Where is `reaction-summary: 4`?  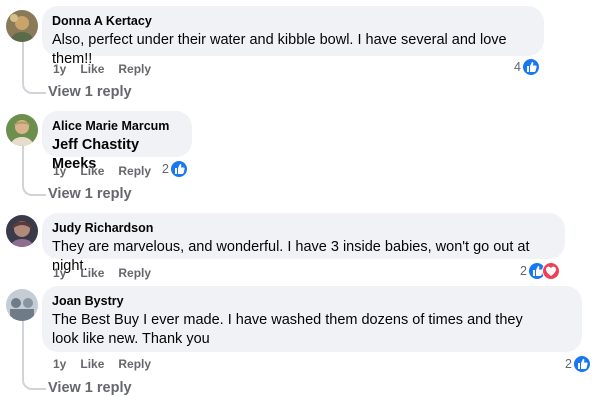
reaction-summary: 4 is located at coordinates (527, 67).